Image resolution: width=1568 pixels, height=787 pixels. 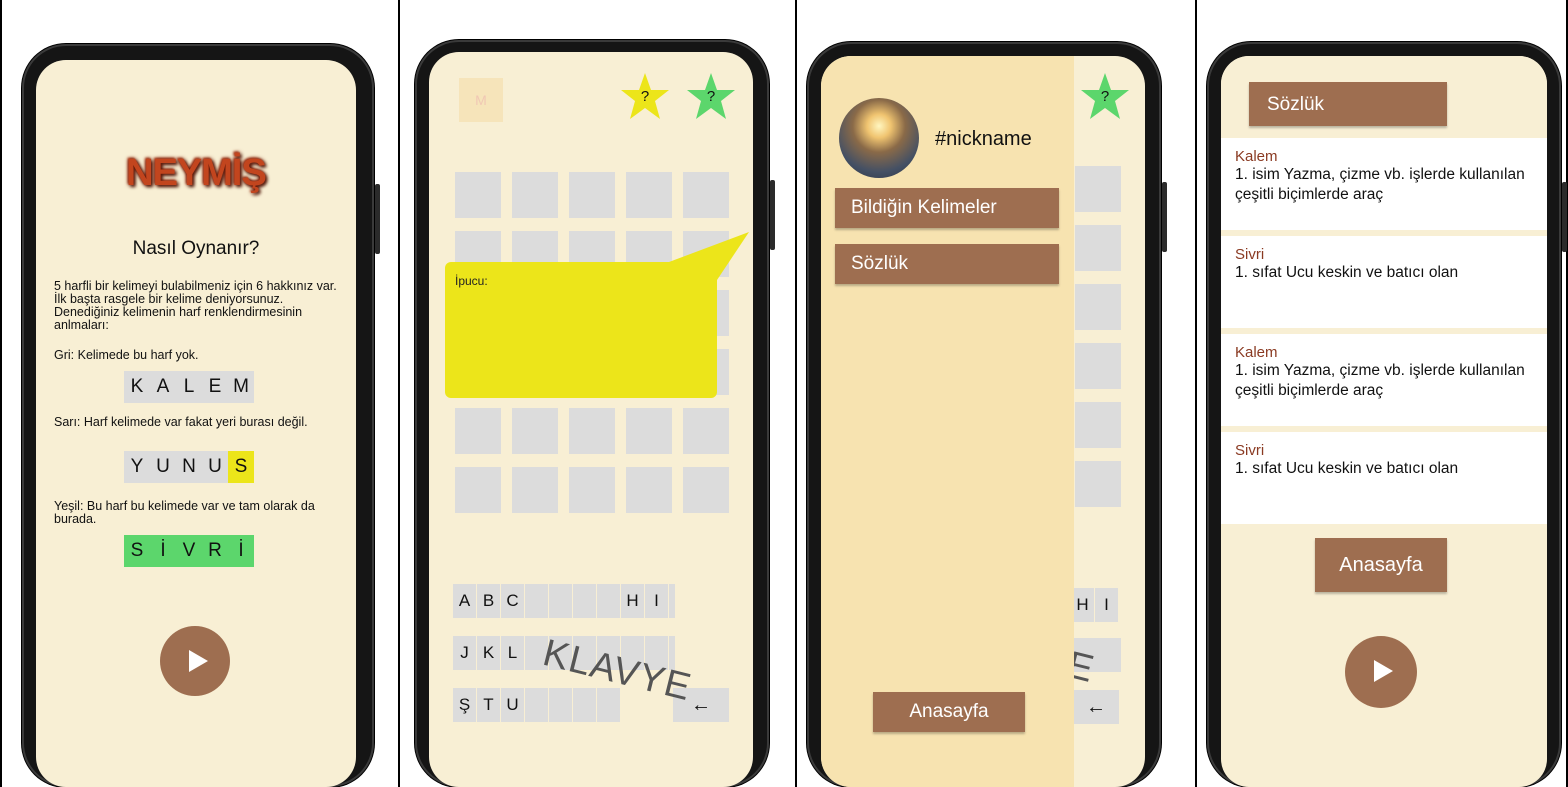 I want to click on how-to-play-title: Nasıl Oynanır?, so click(x=196, y=248).